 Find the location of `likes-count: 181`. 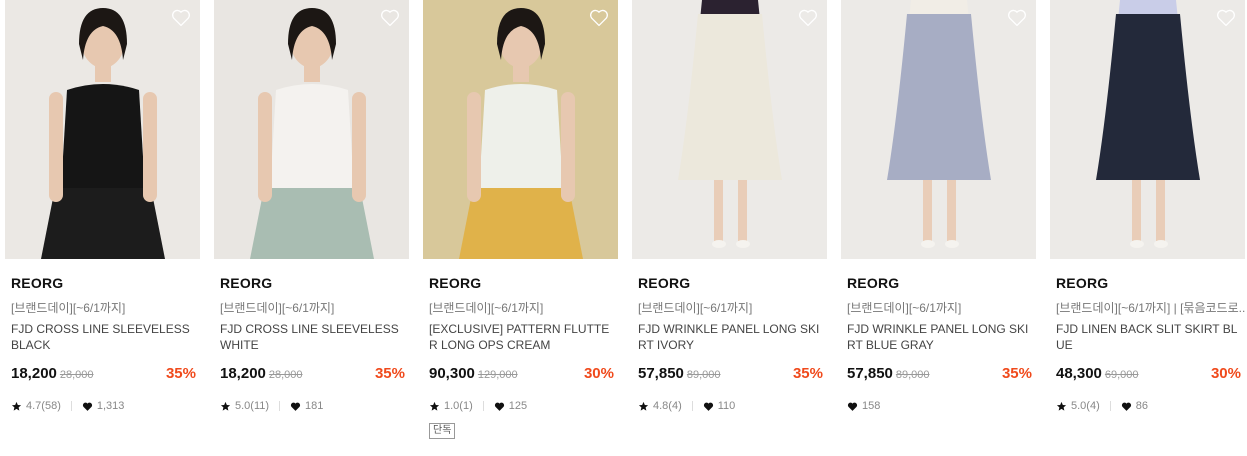

likes-count: 181 is located at coordinates (314, 406).